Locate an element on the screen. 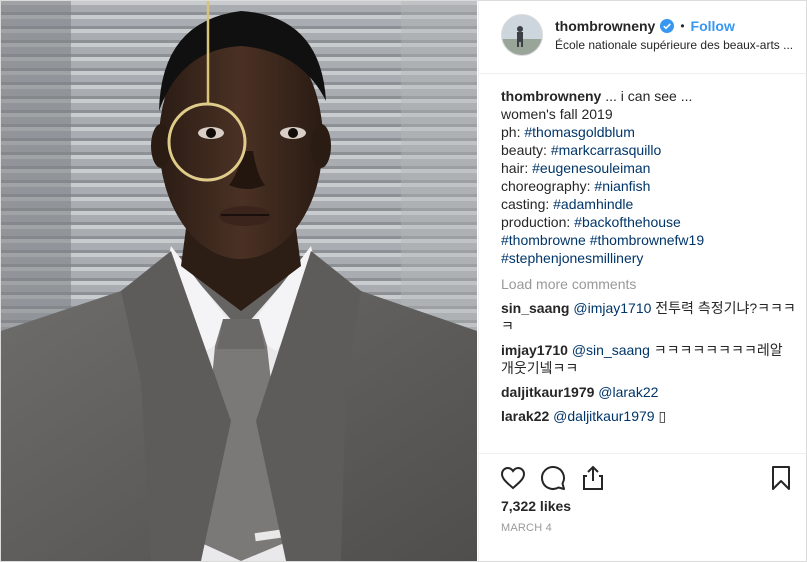 This screenshot has height=562, width=807. load-more-comments-button: Load more comments is located at coordinates (649, 284).